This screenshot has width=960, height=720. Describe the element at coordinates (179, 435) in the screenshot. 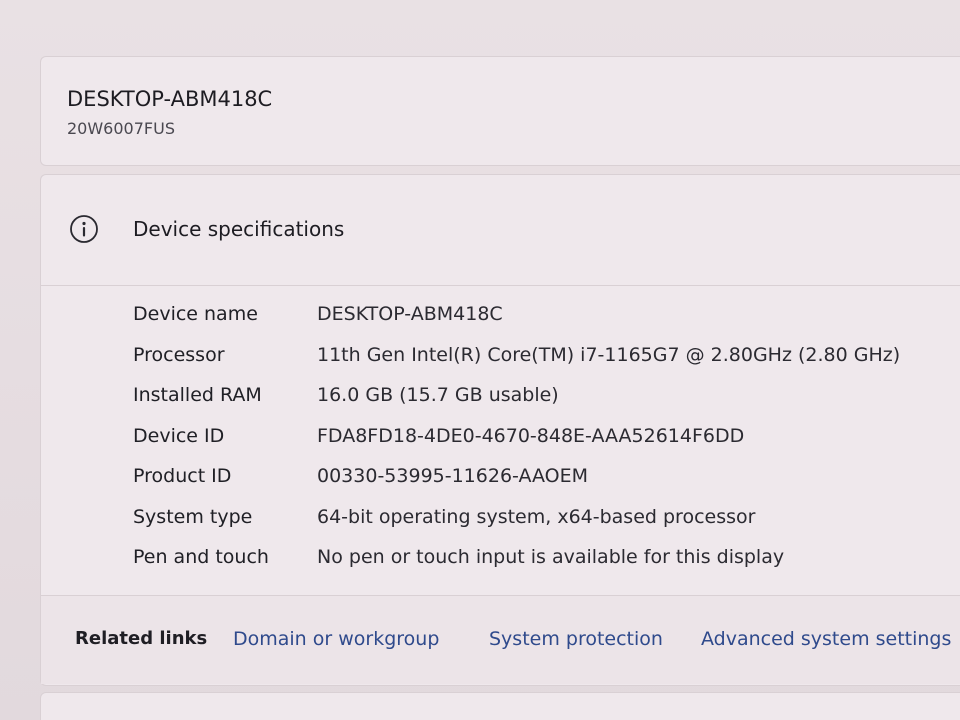

I see `spec-label: Device ID` at that location.